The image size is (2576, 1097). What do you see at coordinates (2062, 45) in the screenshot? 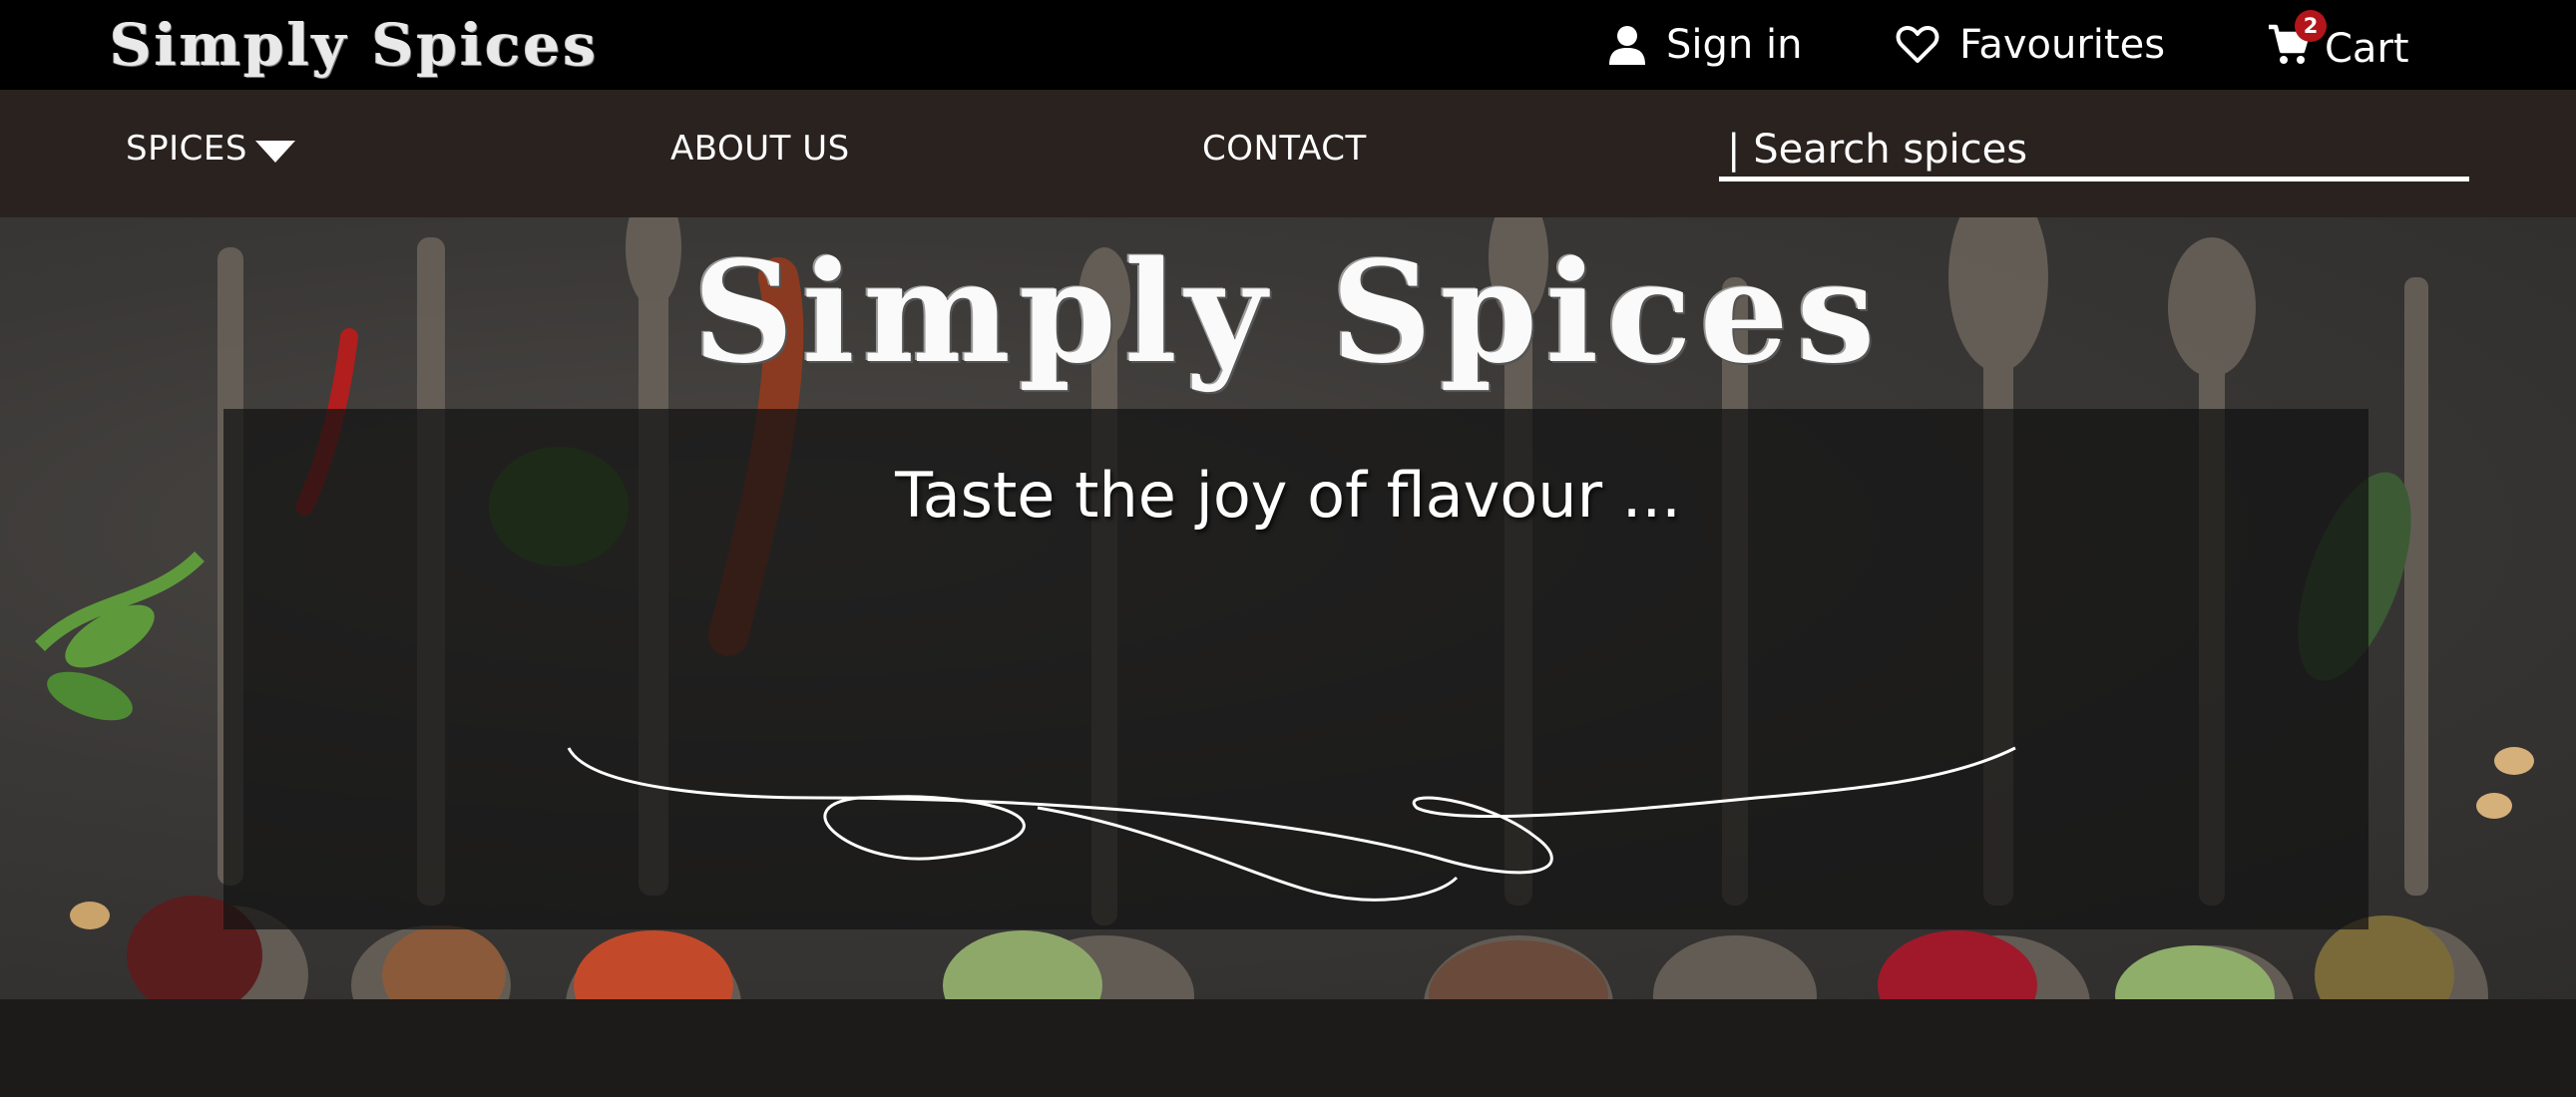
I see `favourites-label: Favourites` at bounding box center [2062, 45].